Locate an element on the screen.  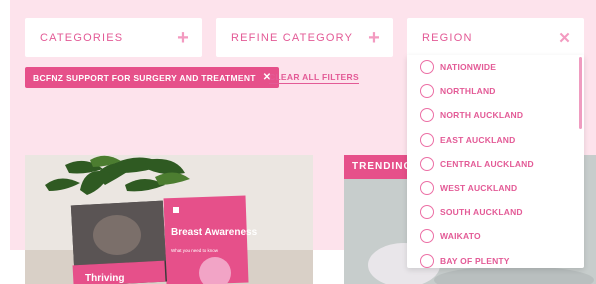
region-option-east-auckland: EAST AUCKLAND is located at coordinates (495, 140).